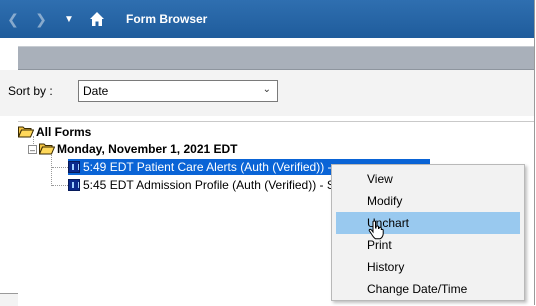 This screenshot has height=306, width=536. I want to click on tree-expander-icon: –, so click(32, 150).